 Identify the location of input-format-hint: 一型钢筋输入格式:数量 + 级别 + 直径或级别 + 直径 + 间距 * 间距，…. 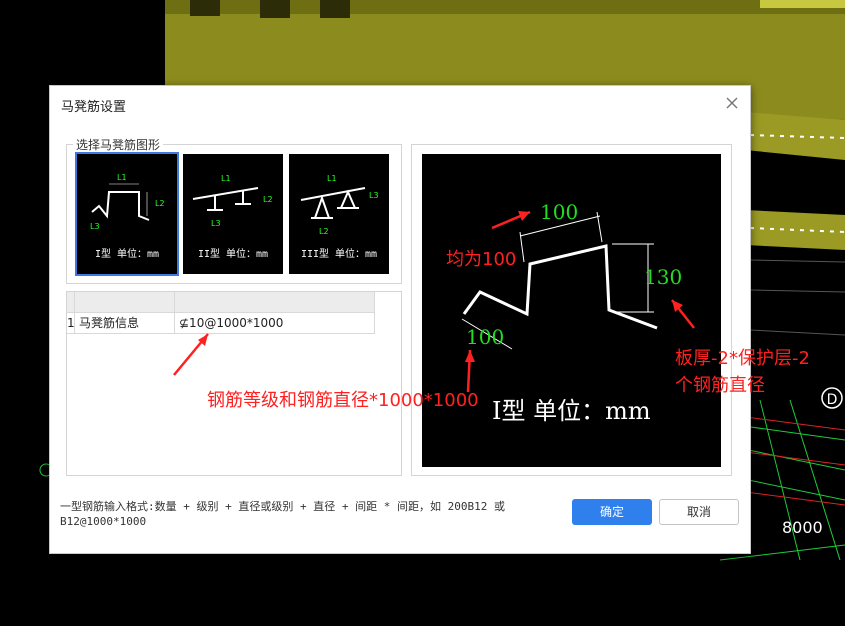
(282, 514).